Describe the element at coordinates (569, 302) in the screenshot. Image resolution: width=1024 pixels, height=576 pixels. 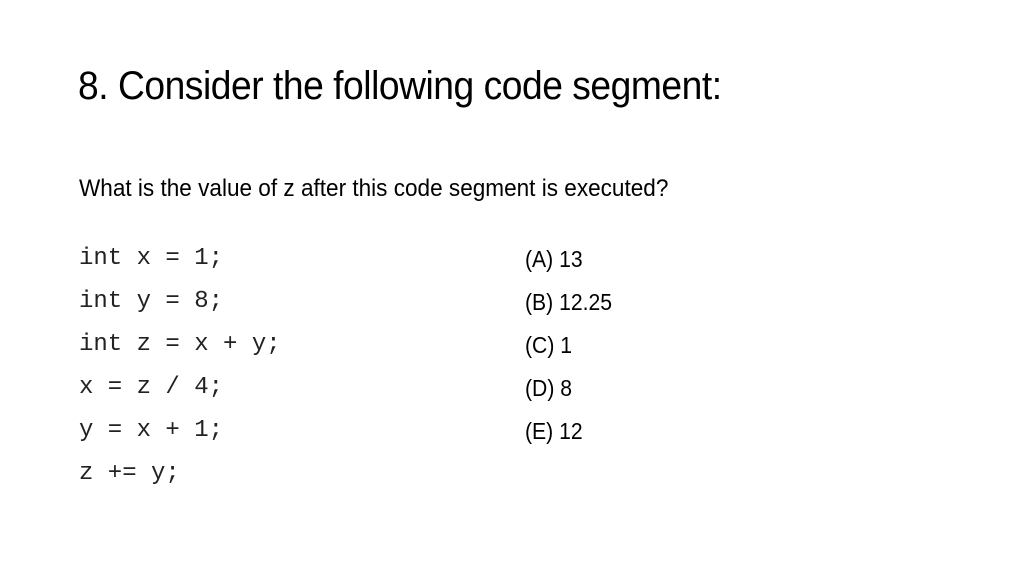
I see `choice-b: (B) 12.25` at that location.